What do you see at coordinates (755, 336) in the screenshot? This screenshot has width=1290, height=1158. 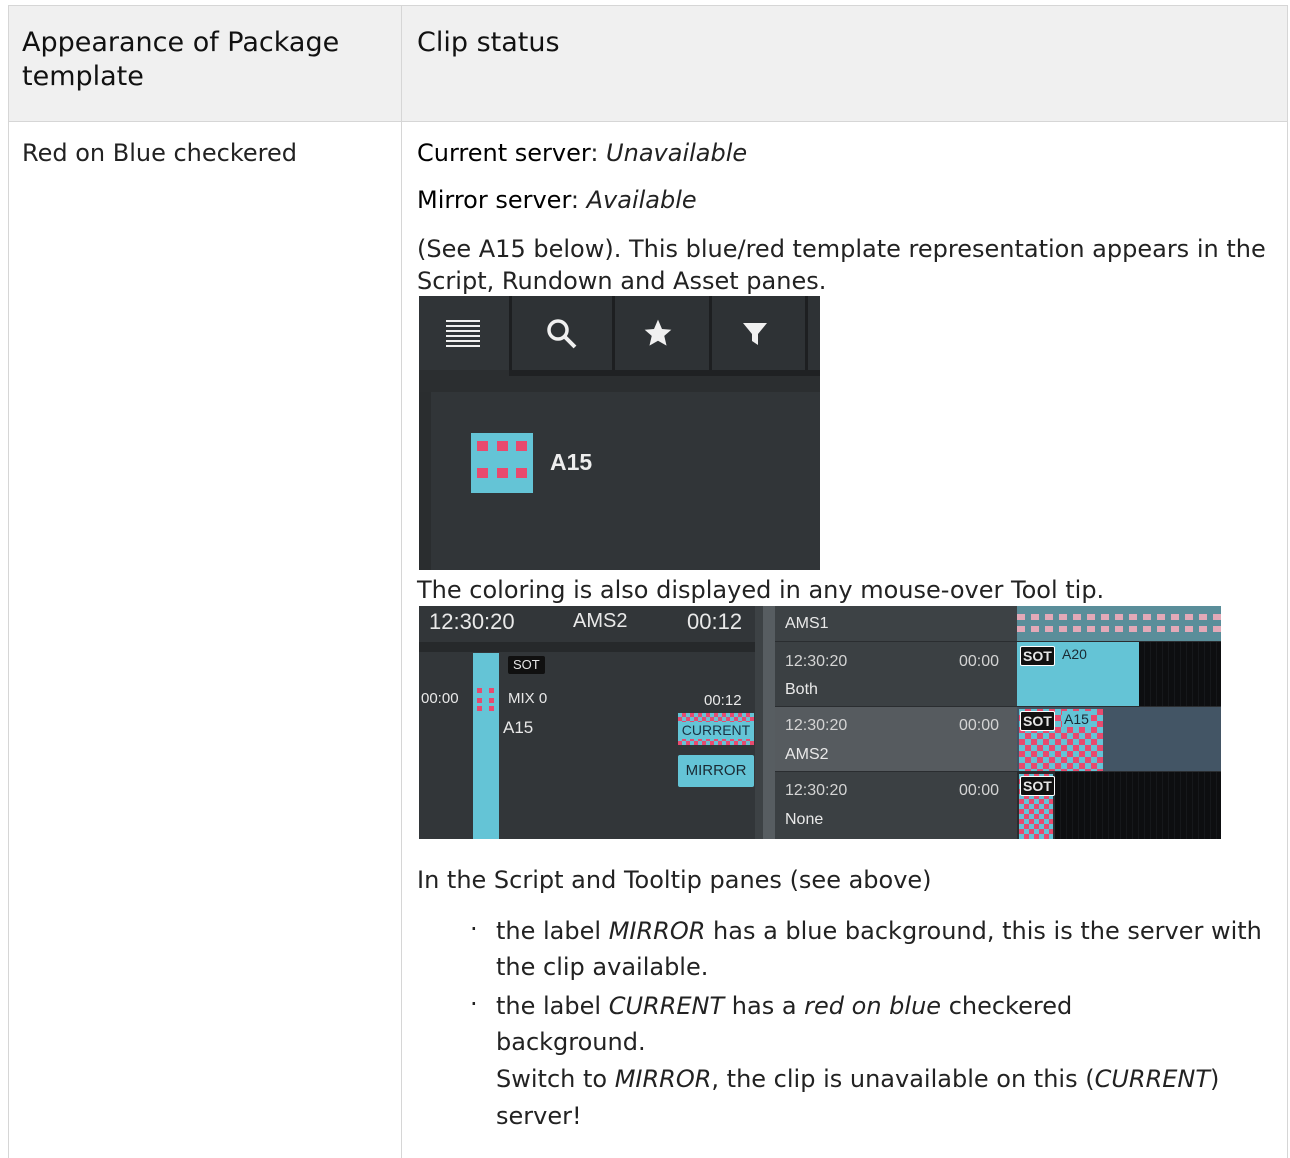 I see `filter-icon` at bounding box center [755, 336].